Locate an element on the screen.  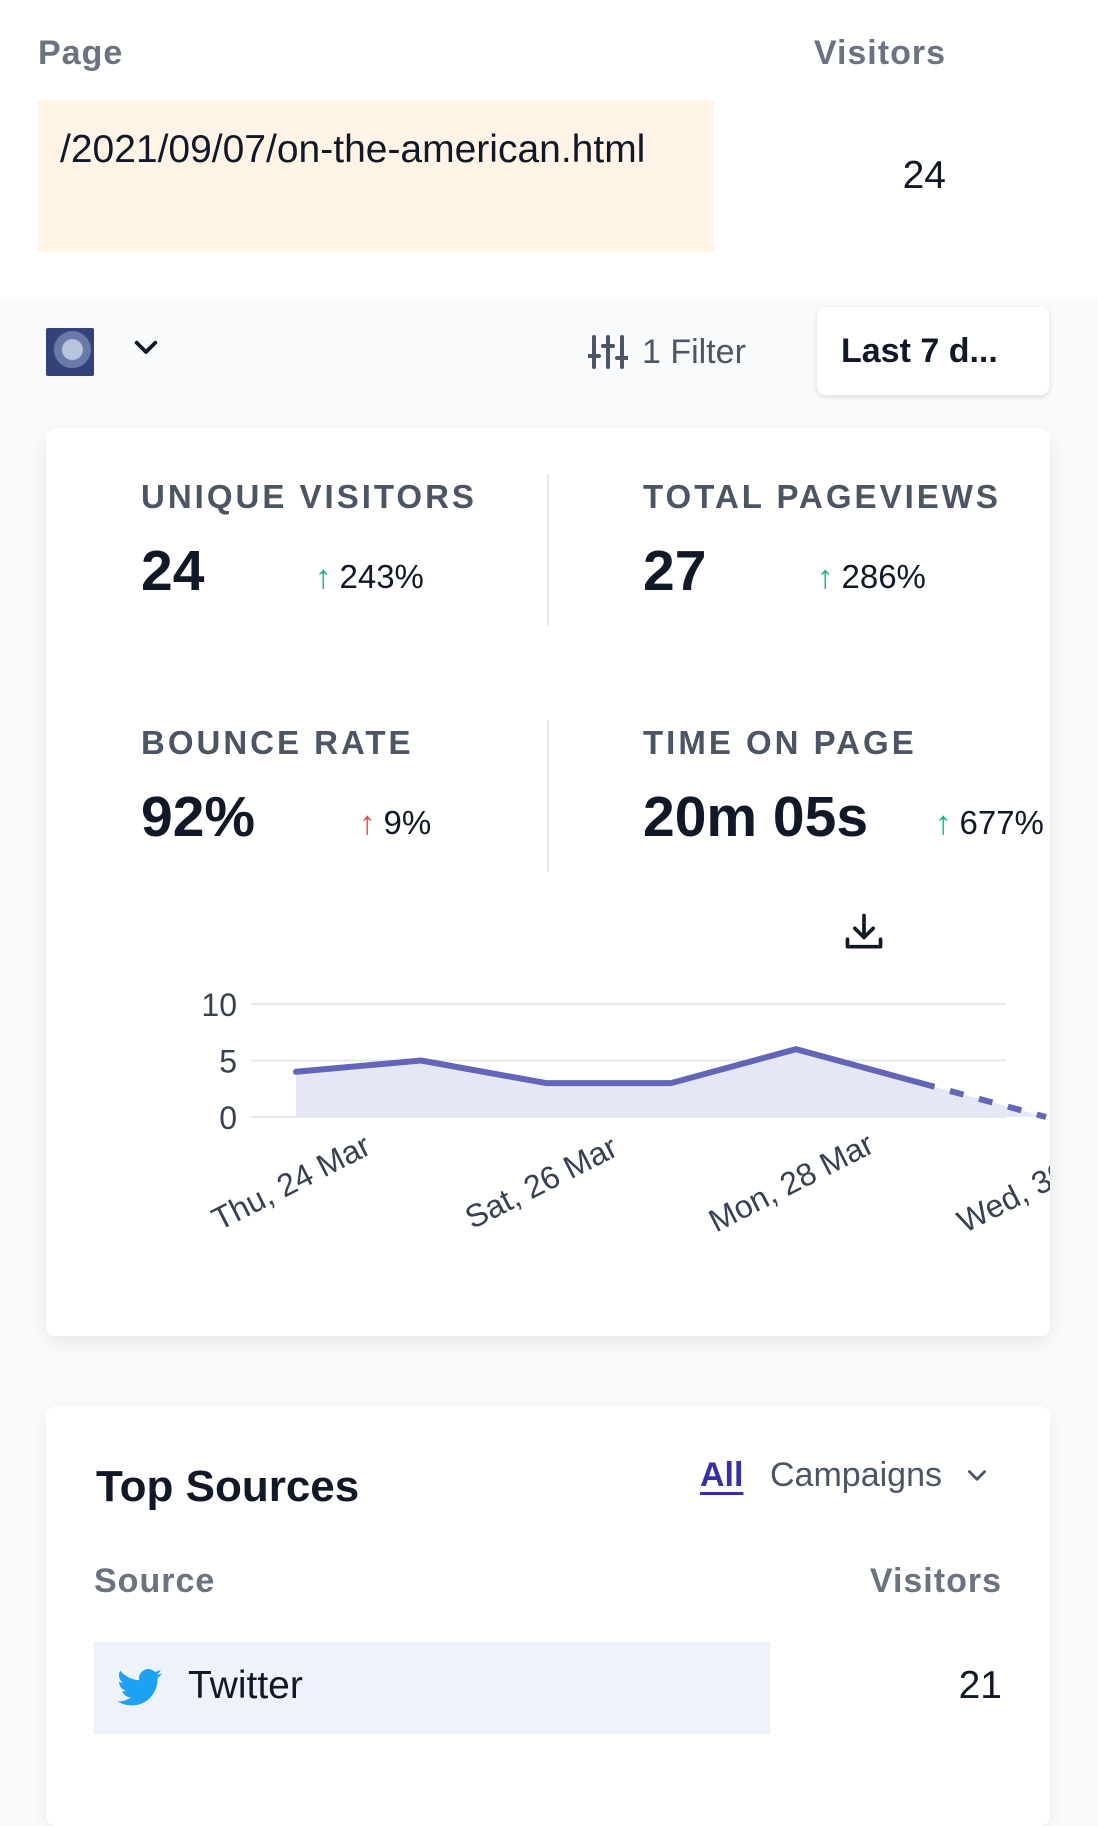
tab-campaigns-label: Campaigns is located at coordinates (856, 1475).